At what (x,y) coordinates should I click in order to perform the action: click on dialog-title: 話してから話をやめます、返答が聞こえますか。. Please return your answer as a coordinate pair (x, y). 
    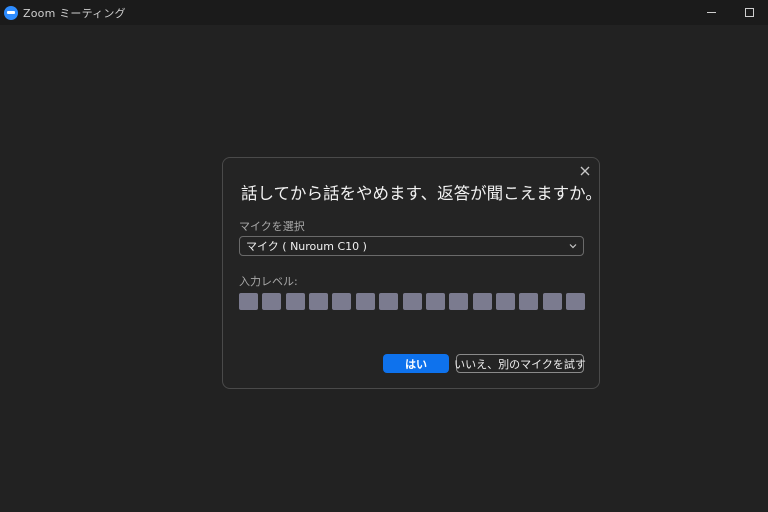
    Looking at the image, I should click on (421, 193).